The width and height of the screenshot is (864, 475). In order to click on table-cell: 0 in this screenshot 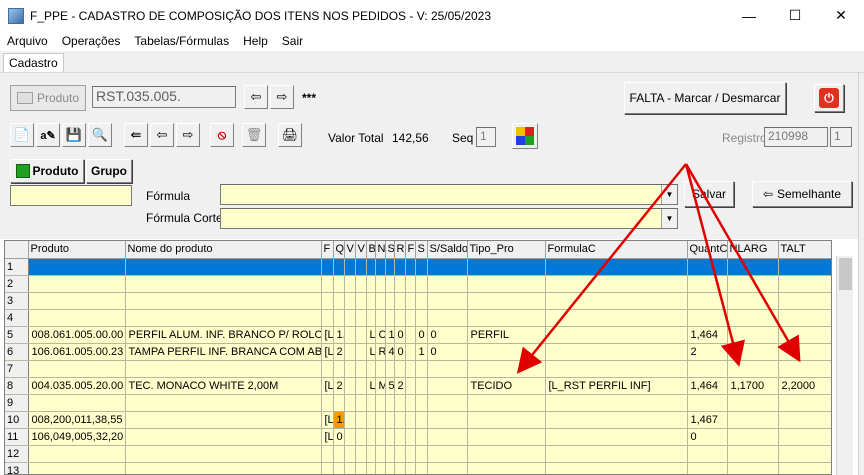, I will do `click(400, 335)`.